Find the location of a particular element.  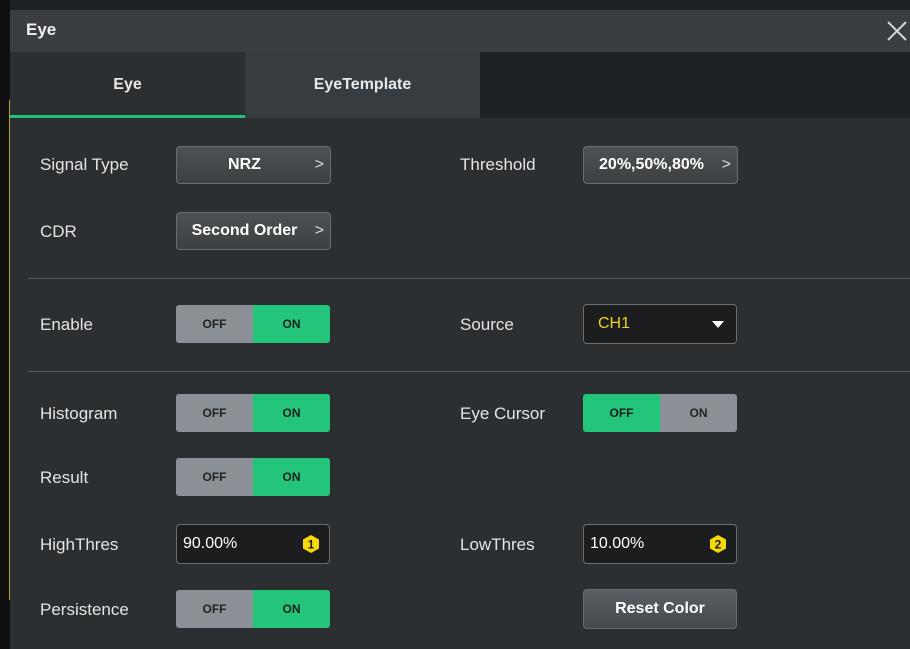

knob-1-icon: 1 is located at coordinates (311, 544).